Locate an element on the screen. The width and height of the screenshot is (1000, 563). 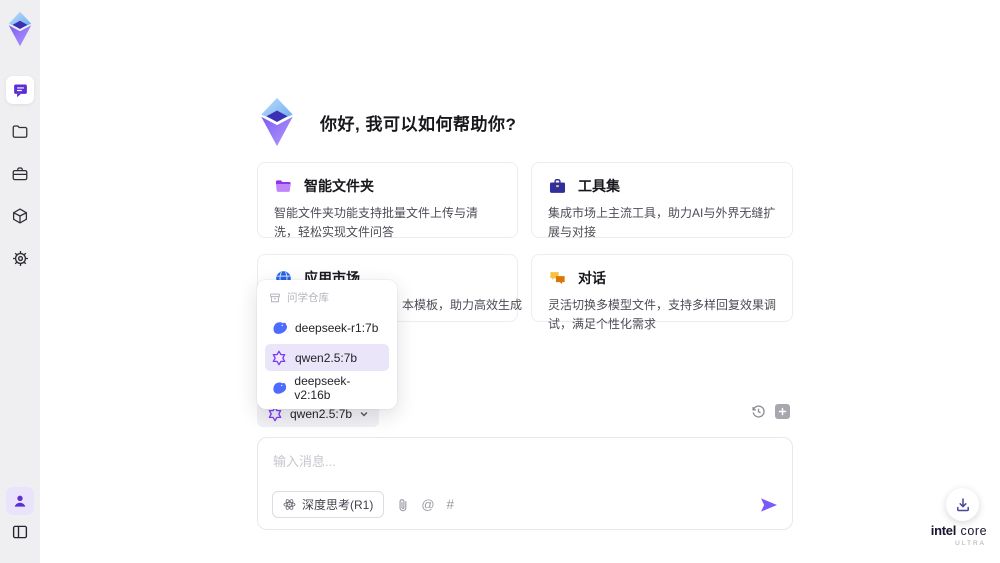
model-option-deepseek-r1: deepseek-r1:7b is located at coordinates (327, 327).